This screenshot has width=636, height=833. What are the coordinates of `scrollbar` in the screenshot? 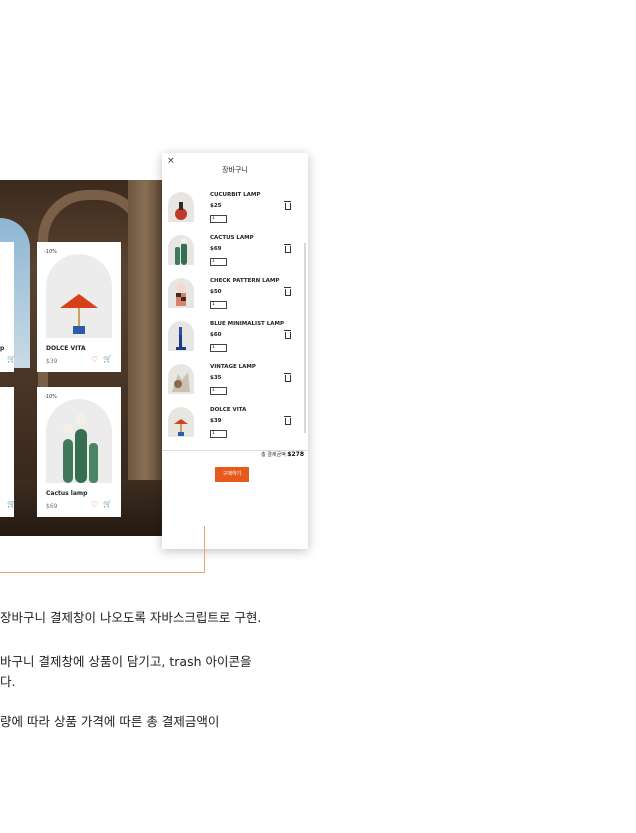 It's located at (305, 338).